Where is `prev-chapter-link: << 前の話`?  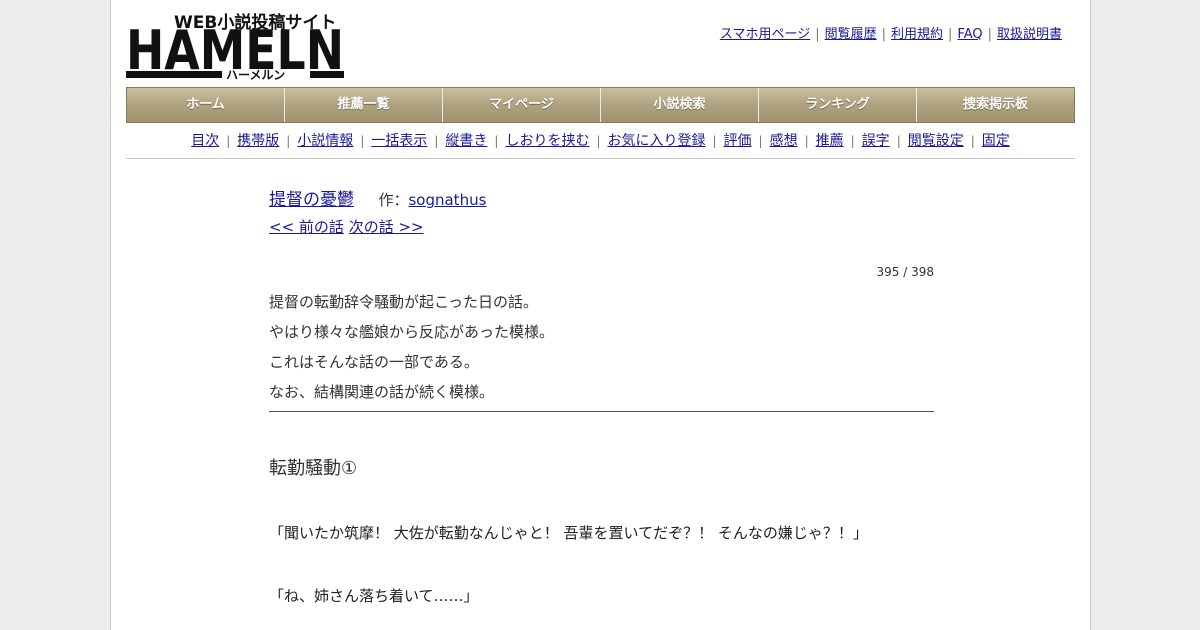
prev-chapter-link: << 前の話 is located at coordinates (306, 227).